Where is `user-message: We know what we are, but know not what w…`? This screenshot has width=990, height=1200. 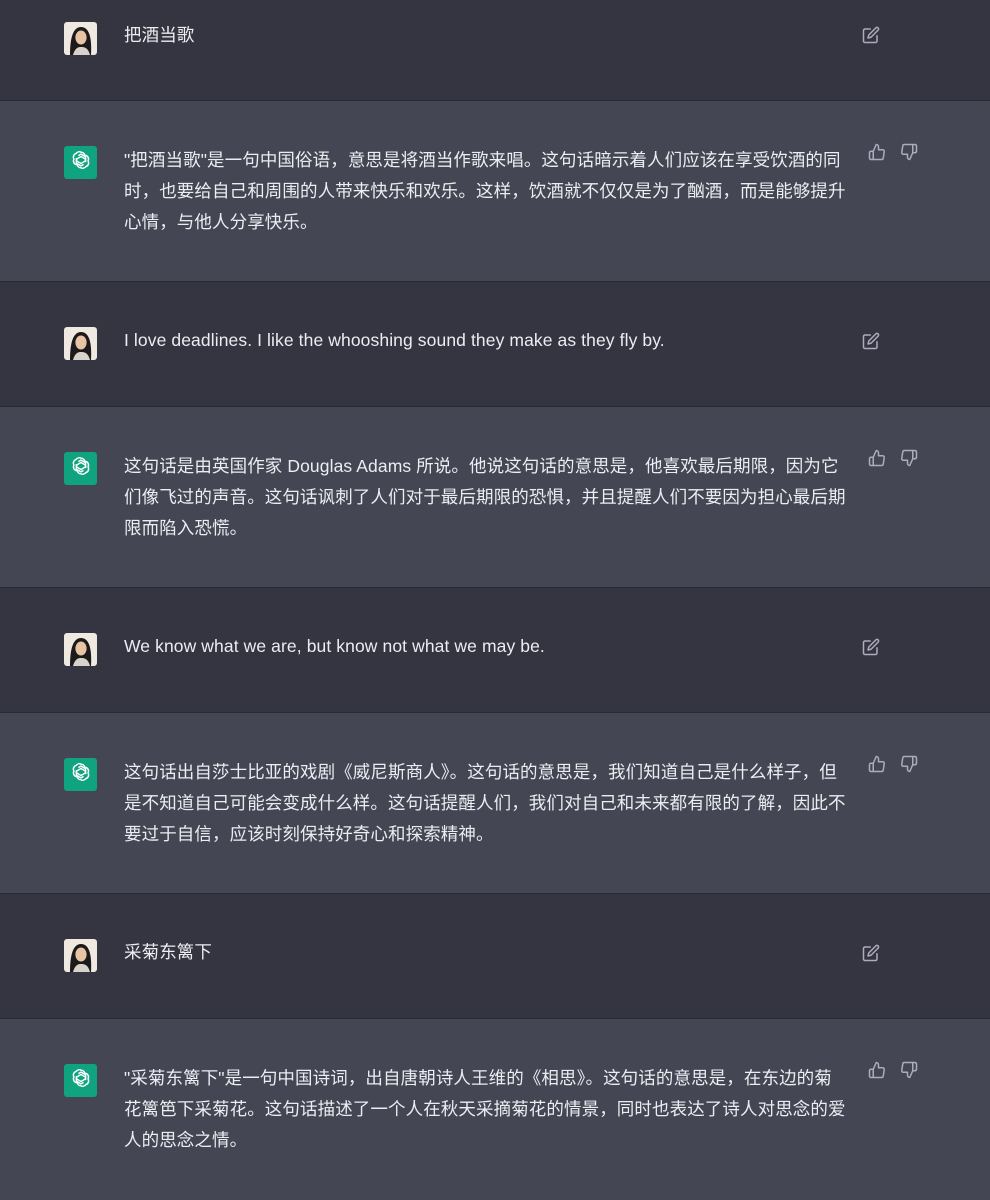 user-message: We know what we are, but know not what w… is located at coordinates (495, 650).